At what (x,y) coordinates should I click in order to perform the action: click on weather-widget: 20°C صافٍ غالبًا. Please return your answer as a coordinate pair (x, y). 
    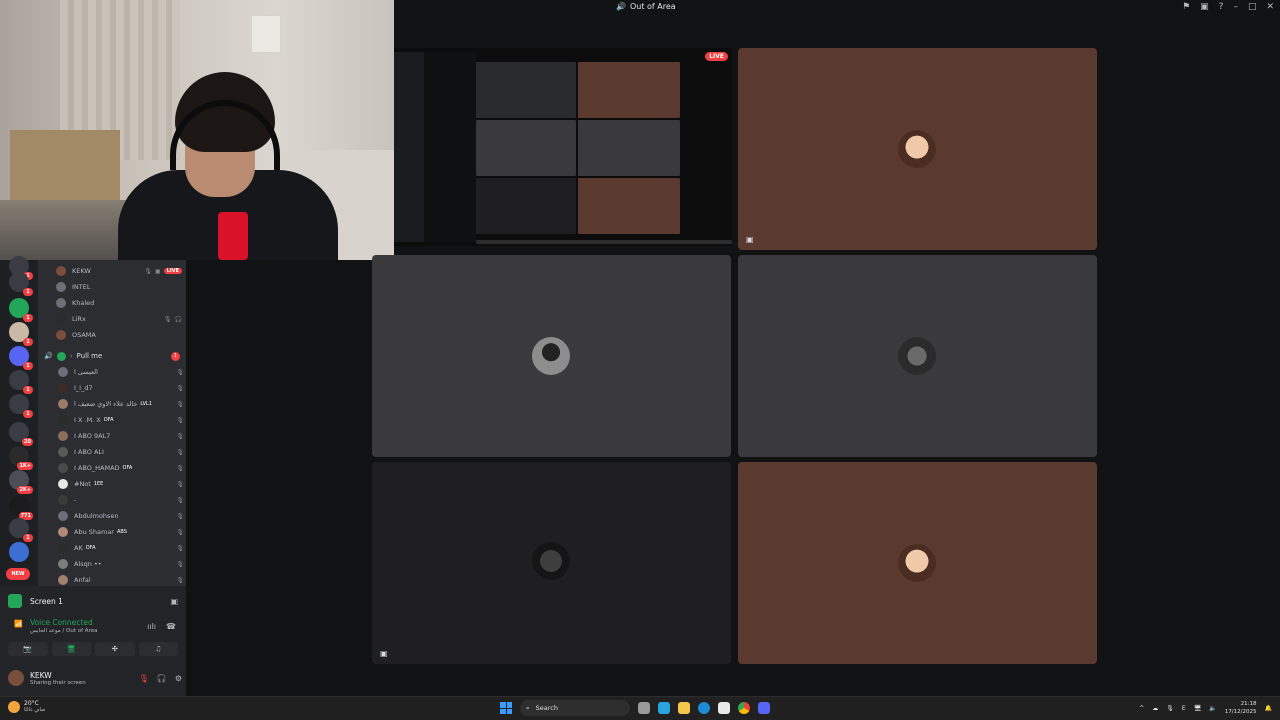
    Looking at the image, I should click on (26, 706).